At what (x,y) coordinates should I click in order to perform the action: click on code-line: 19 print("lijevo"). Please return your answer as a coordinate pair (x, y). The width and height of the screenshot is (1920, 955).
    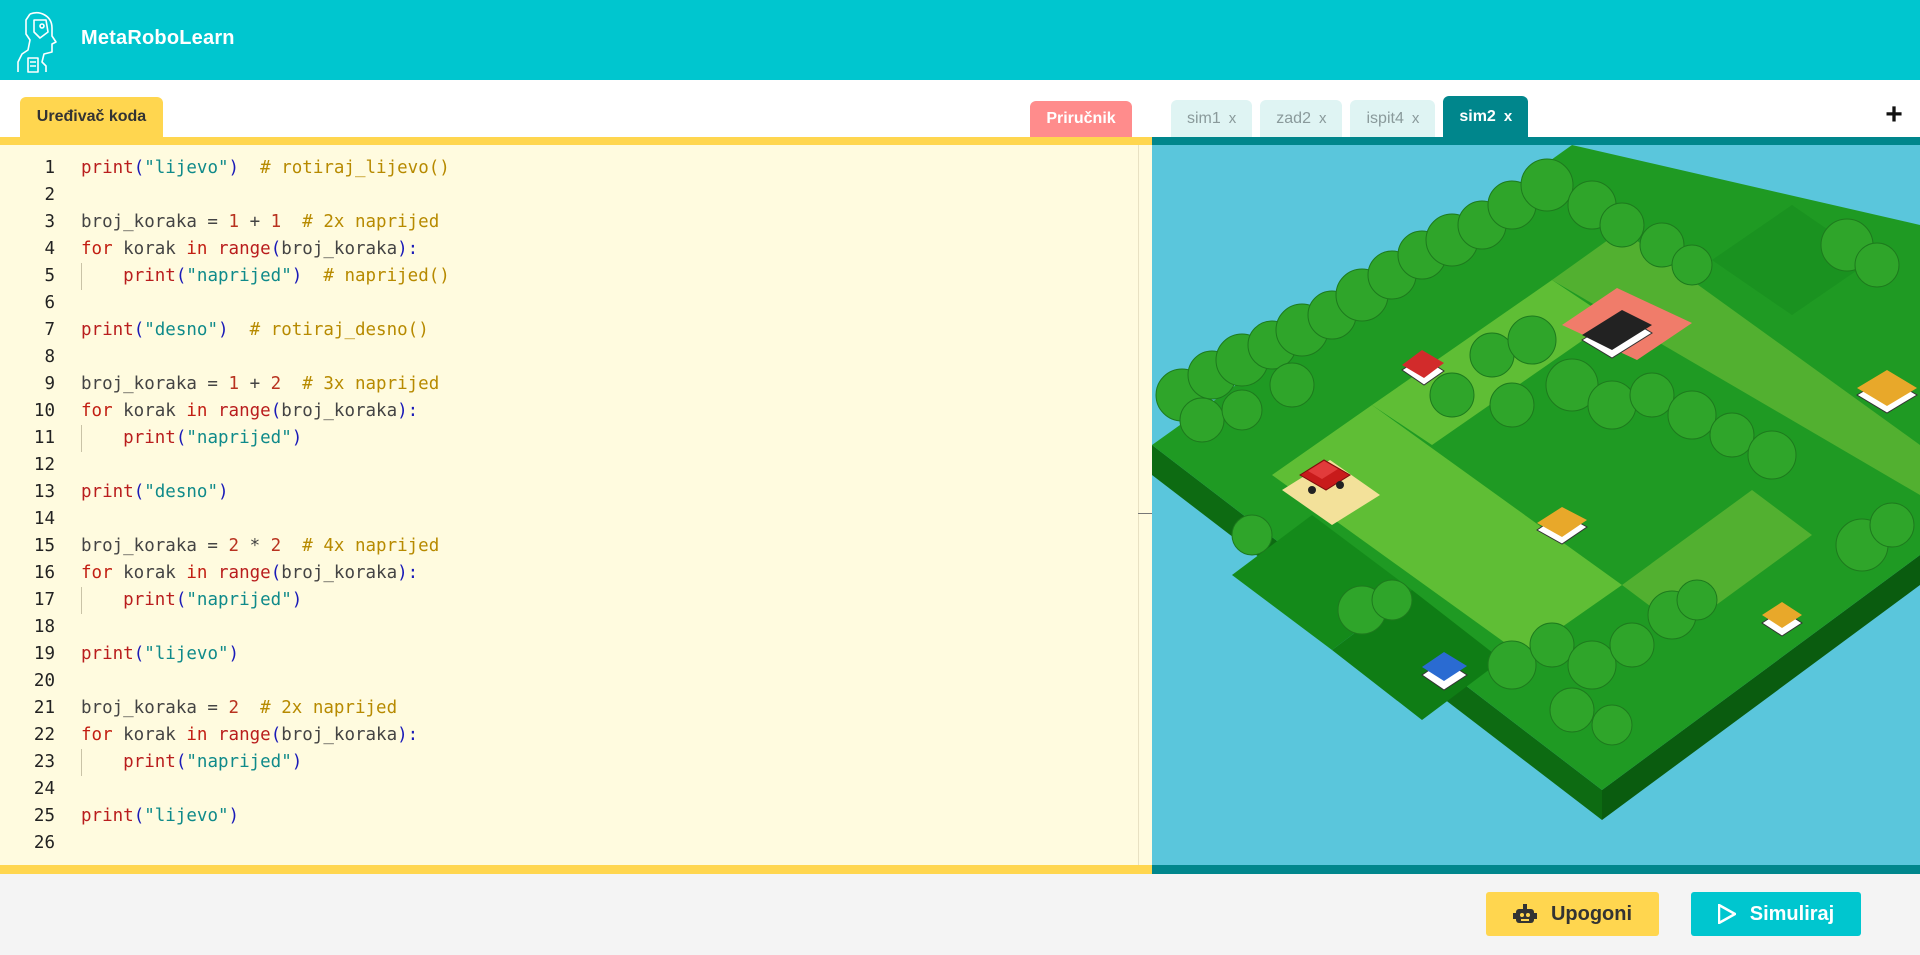
    Looking at the image, I should click on (570, 654).